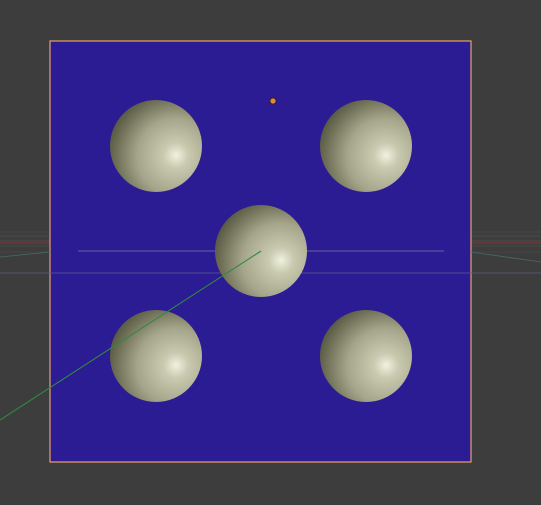 This screenshot has width=541, height=505. I want to click on sphere-top-right, so click(366, 146).